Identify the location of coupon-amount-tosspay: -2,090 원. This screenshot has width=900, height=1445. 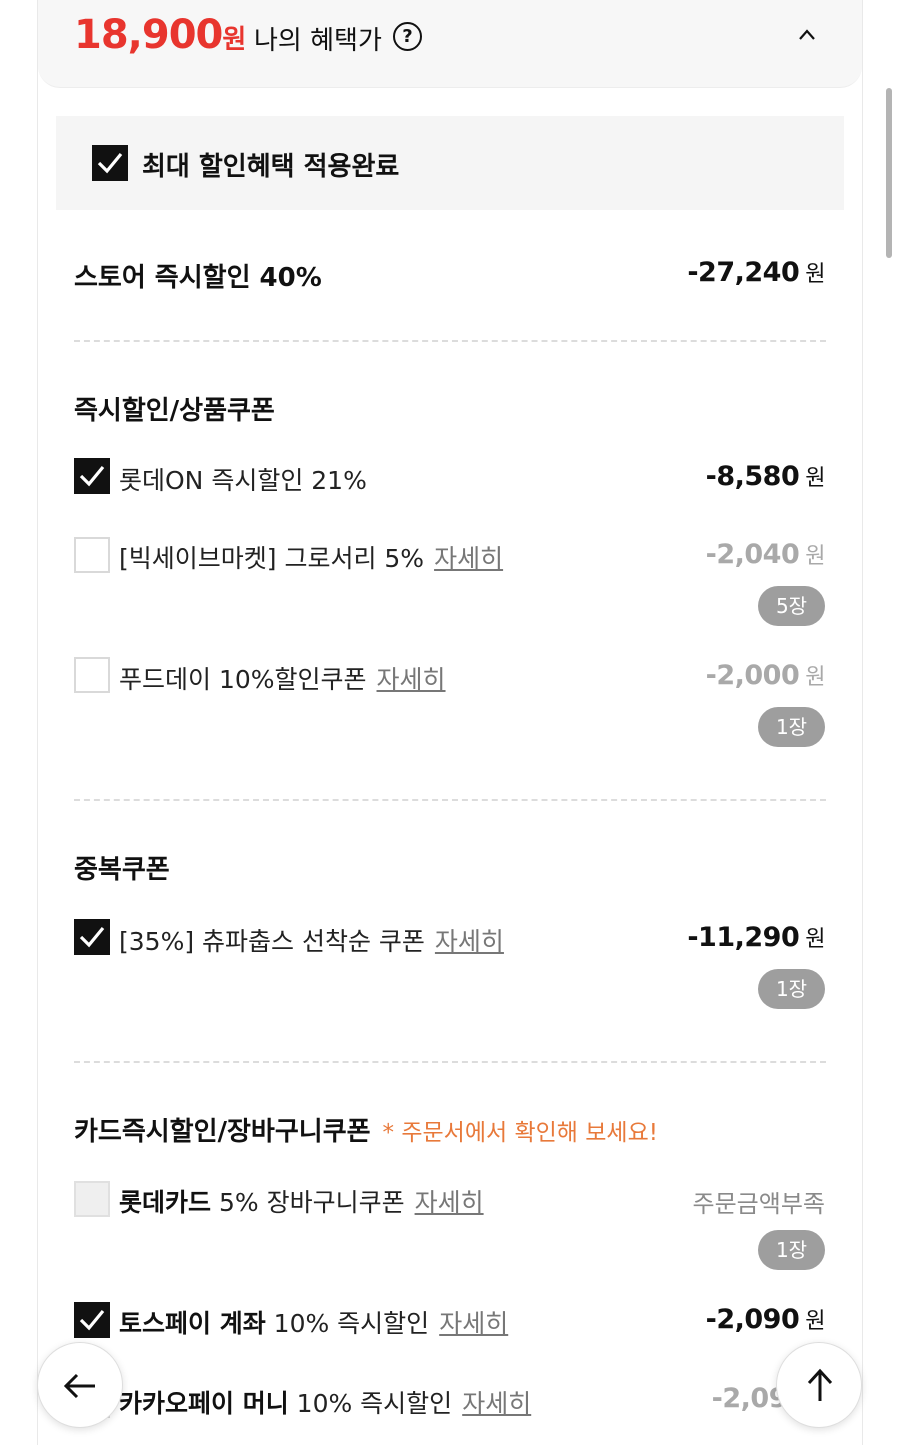
(765, 1319).